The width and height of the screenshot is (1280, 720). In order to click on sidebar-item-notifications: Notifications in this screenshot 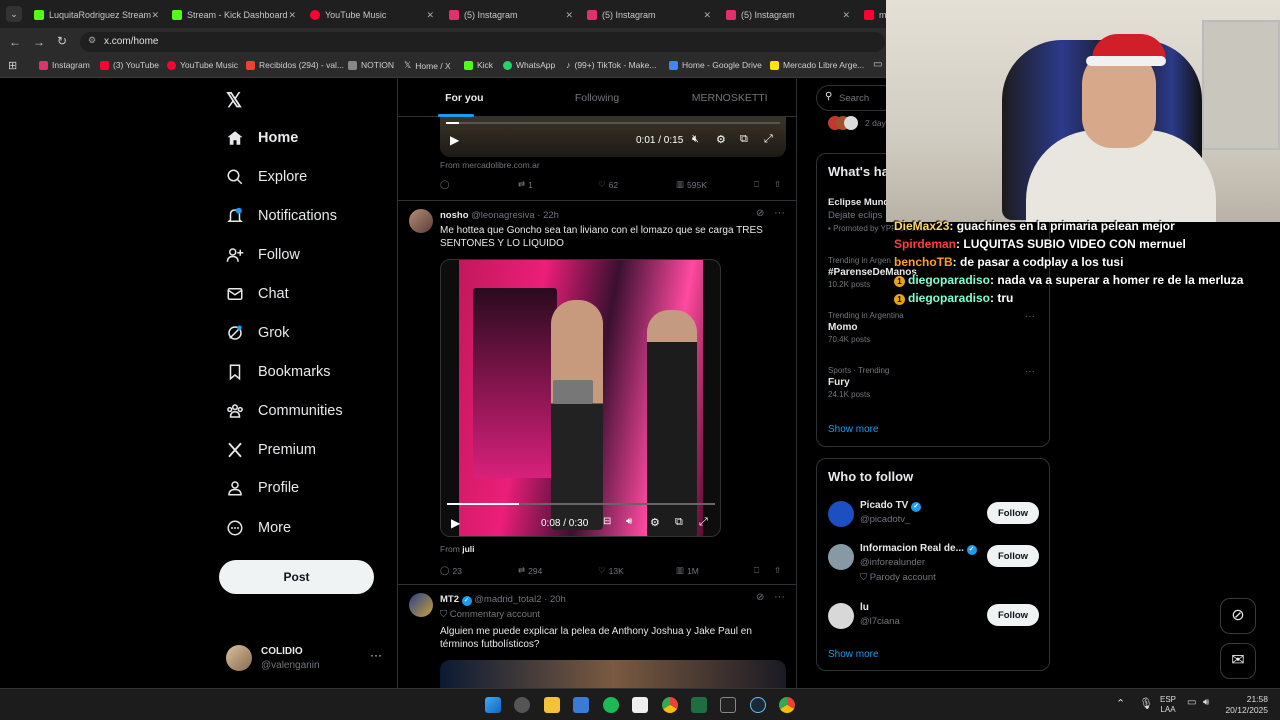, I will do `click(281, 216)`.